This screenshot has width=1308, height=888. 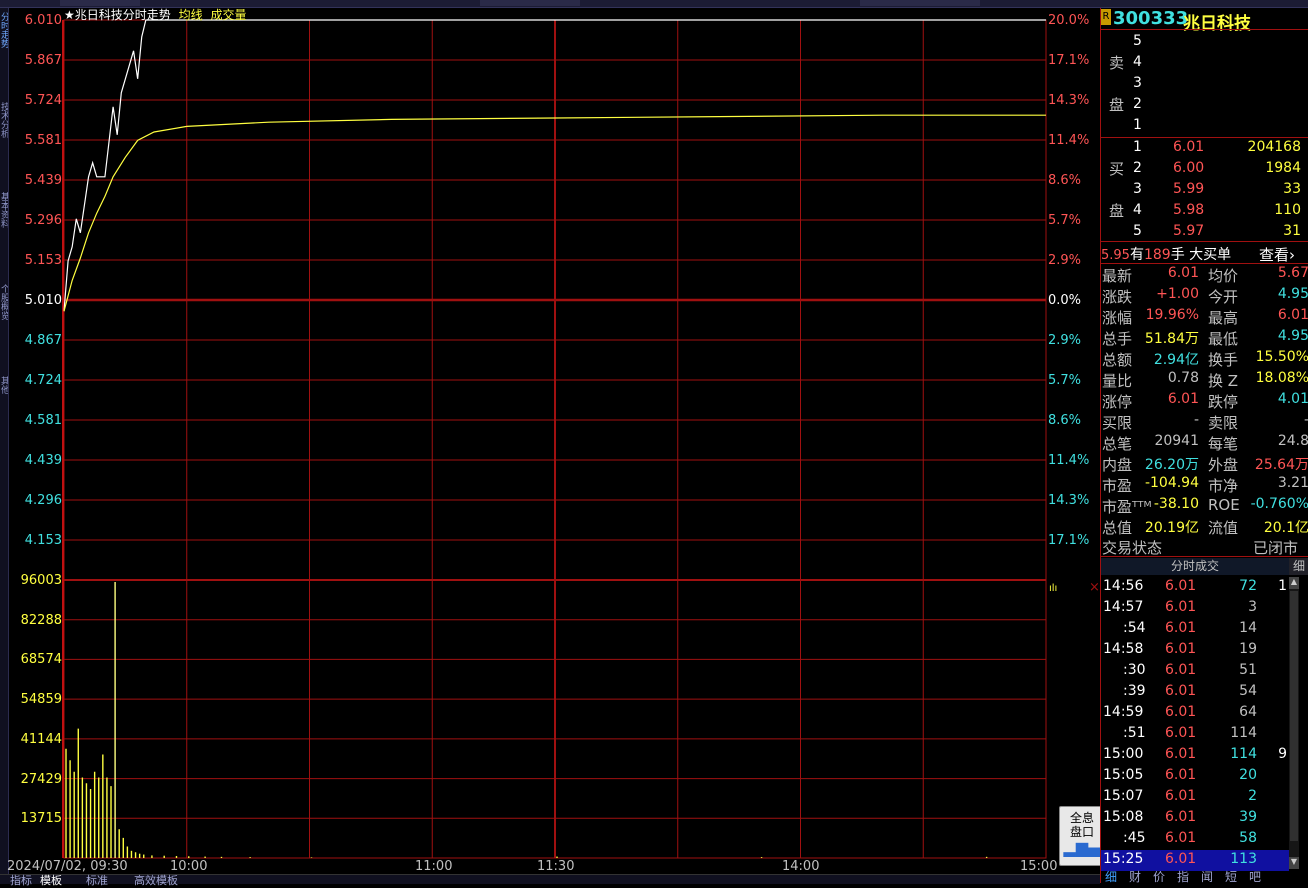 I want to click on buy-row: 4 5.98 110, so click(x=1201, y=211).